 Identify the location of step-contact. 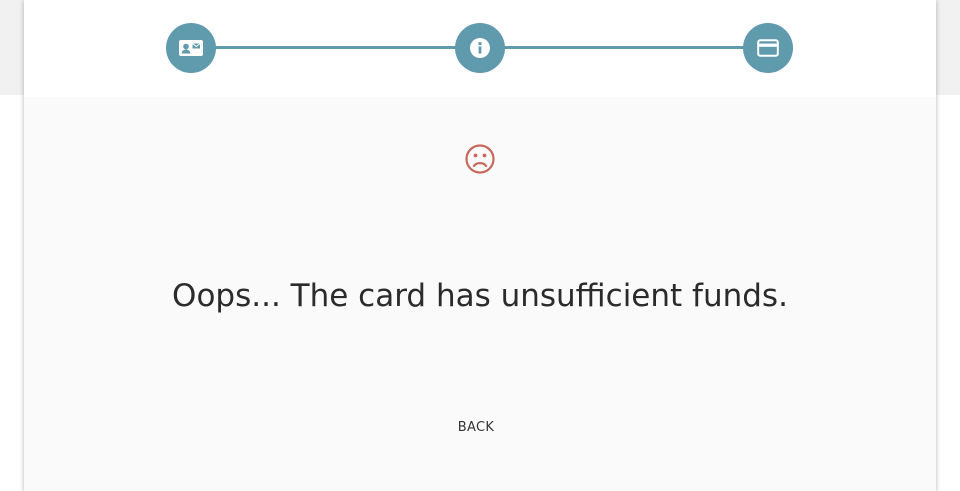
(191, 48).